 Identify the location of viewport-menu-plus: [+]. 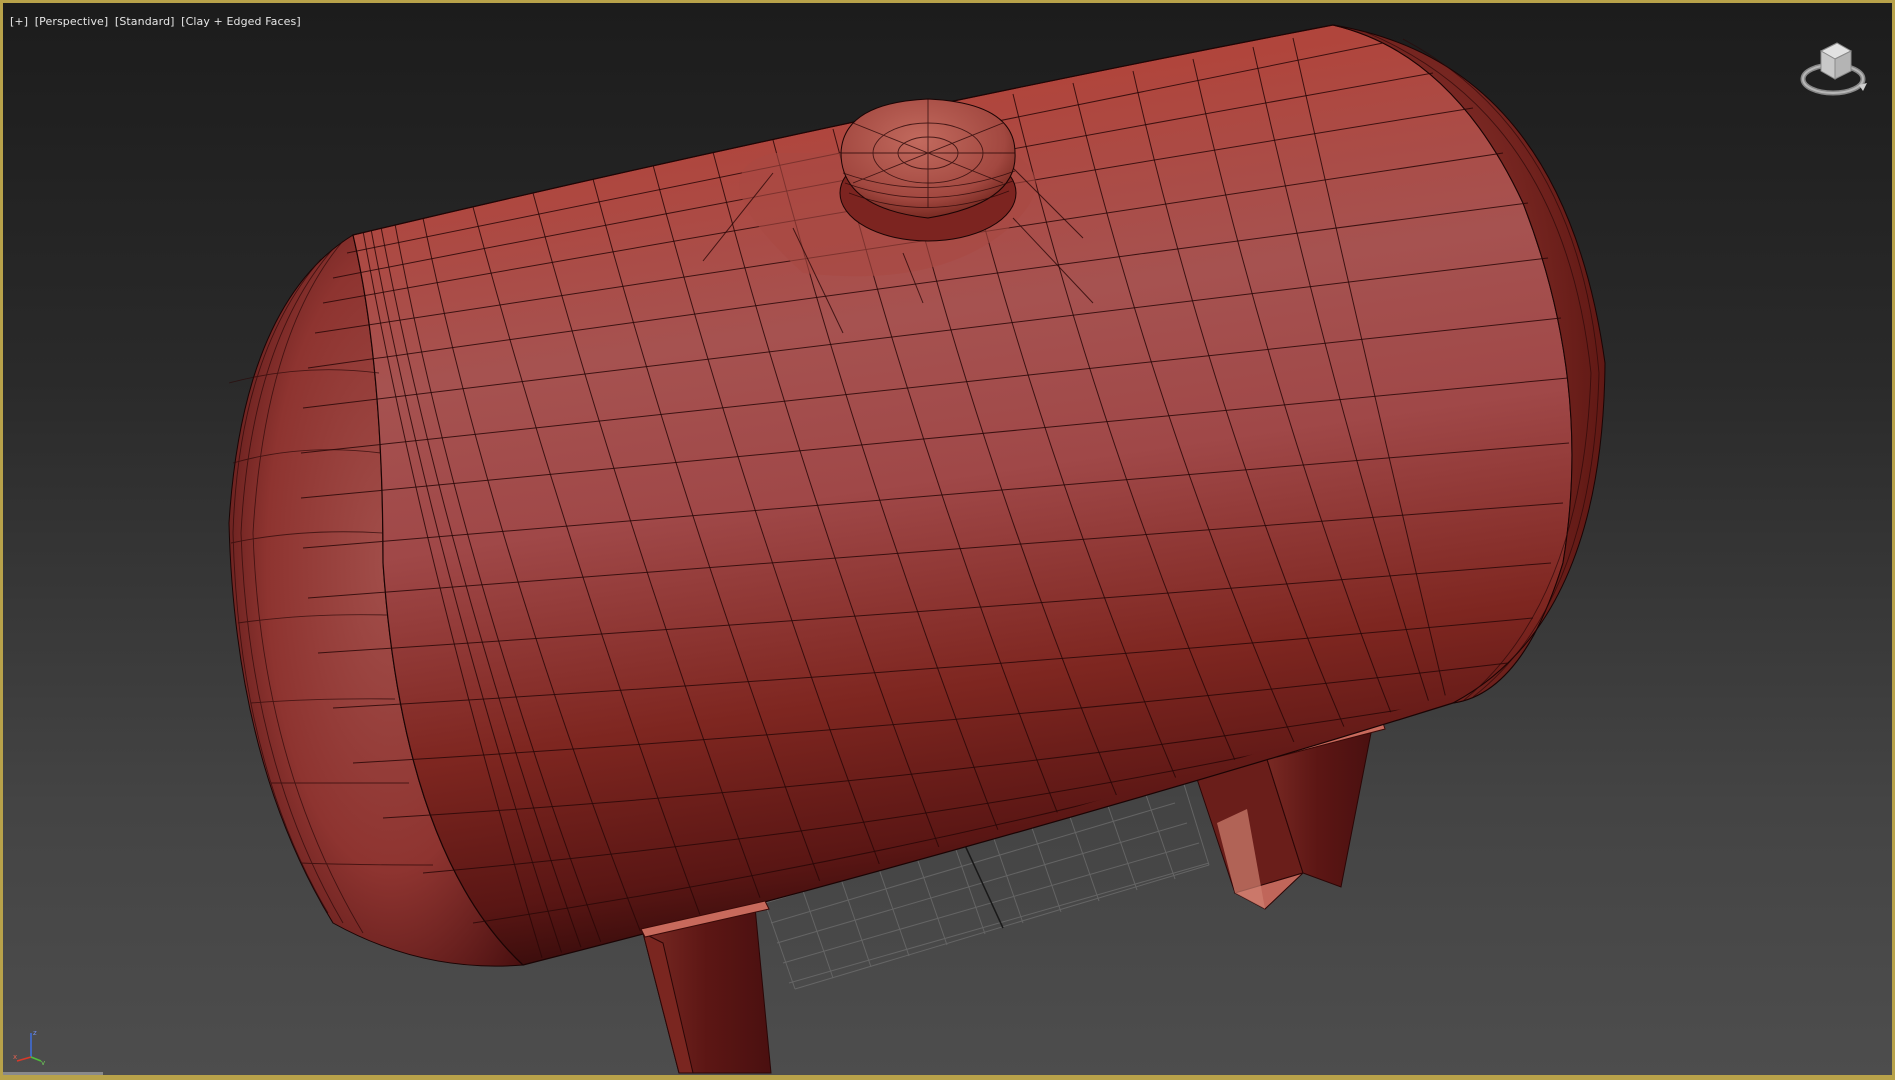
(19, 21).